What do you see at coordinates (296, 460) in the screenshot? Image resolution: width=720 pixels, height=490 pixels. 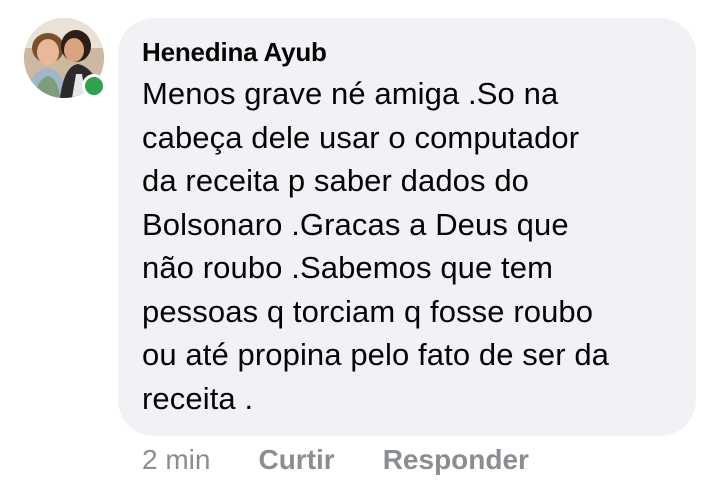 I see `like-button: Curtir` at bounding box center [296, 460].